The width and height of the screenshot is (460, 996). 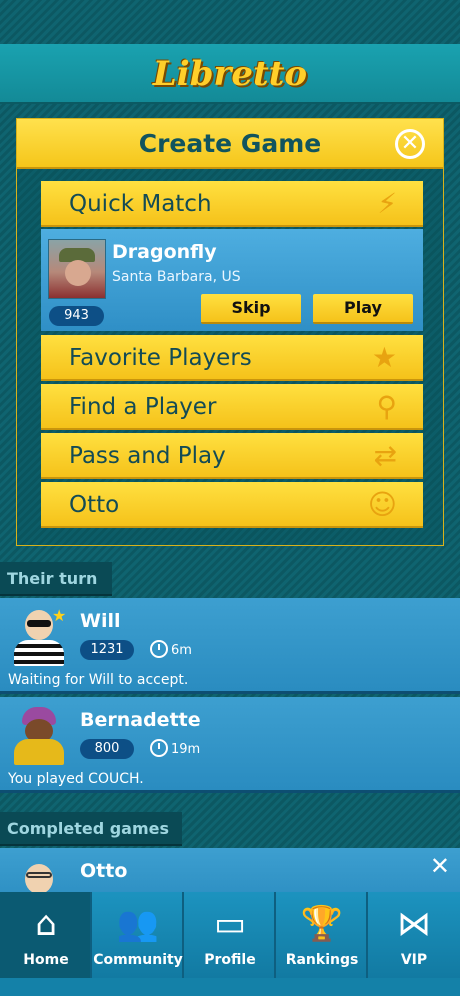 I want to click on opponent-name: Dragonfly, so click(x=164, y=252).